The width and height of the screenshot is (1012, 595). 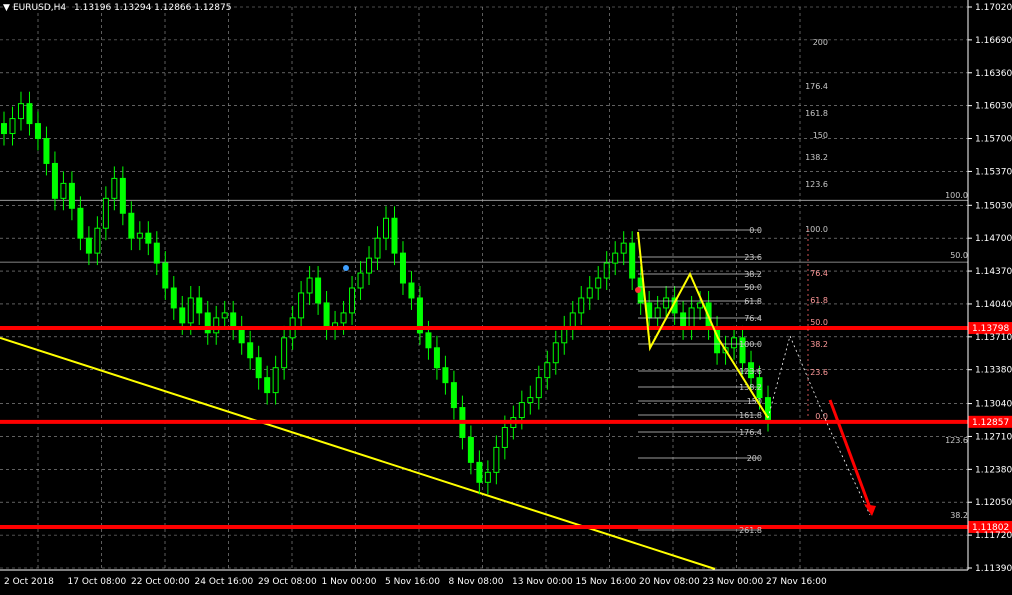 What do you see at coordinates (993, 338) in the screenshot?
I see `y-tick-label: 1.13710` at bounding box center [993, 338].